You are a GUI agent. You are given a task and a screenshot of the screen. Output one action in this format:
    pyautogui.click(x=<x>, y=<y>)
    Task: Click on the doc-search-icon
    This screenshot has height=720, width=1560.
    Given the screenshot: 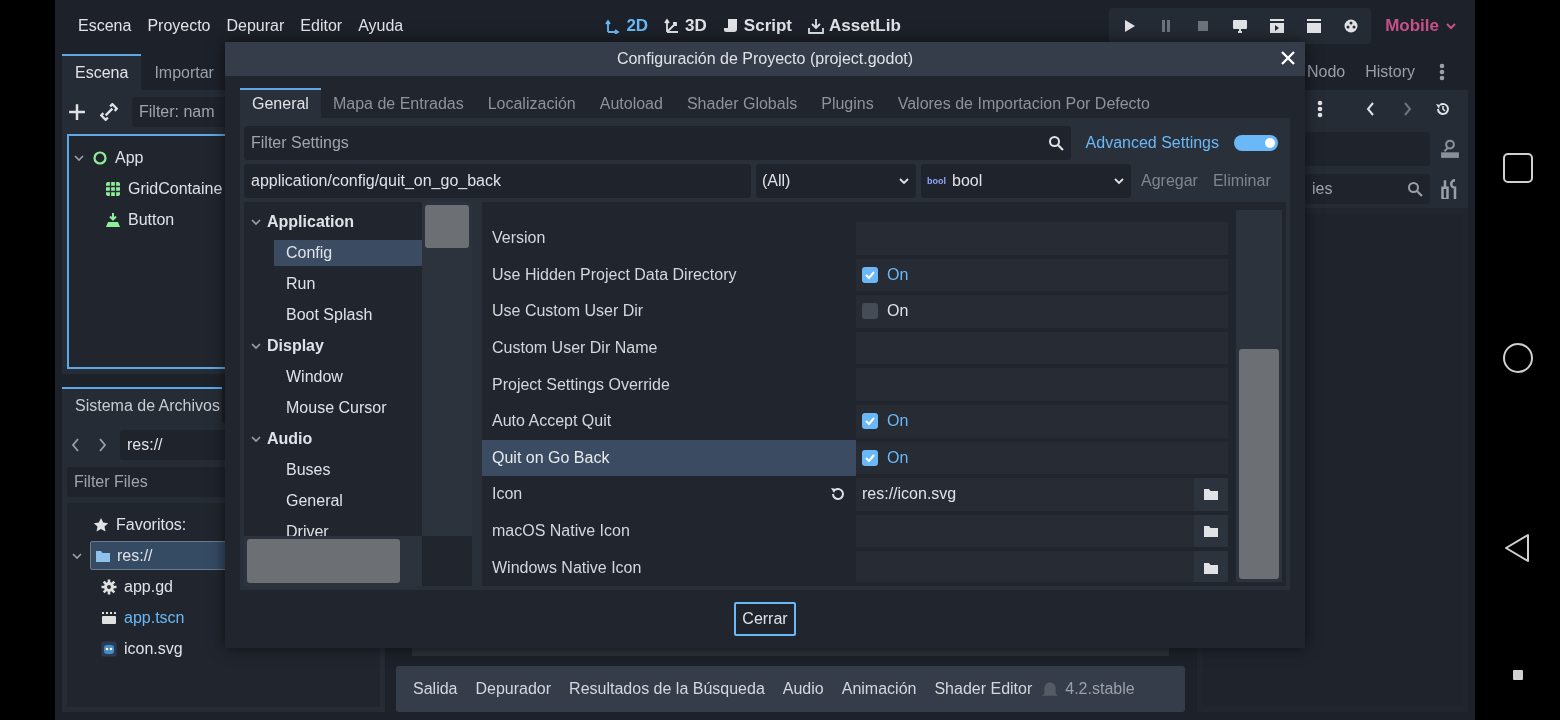 What is the action you would take?
    pyautogui.click(x=1450, y=149)
    